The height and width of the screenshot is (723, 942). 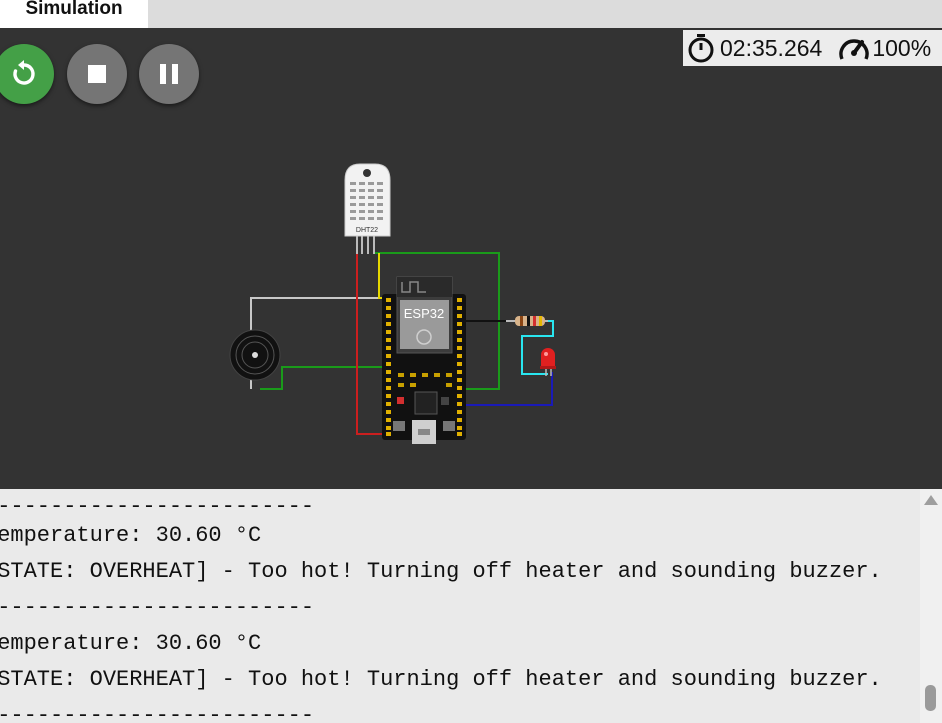 What do you see at coordinates (424, 313) in the screenshot?
I see `esp32-label: ESP32` at bounding box center [424, 313].